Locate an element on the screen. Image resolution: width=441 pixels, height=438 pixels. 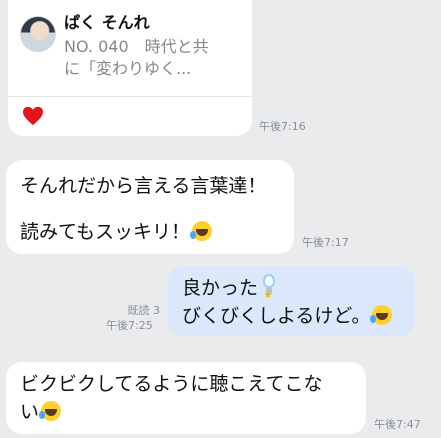
message-line: ビクビクしてるように聴こえてこな is located at coordinates (171, 384).